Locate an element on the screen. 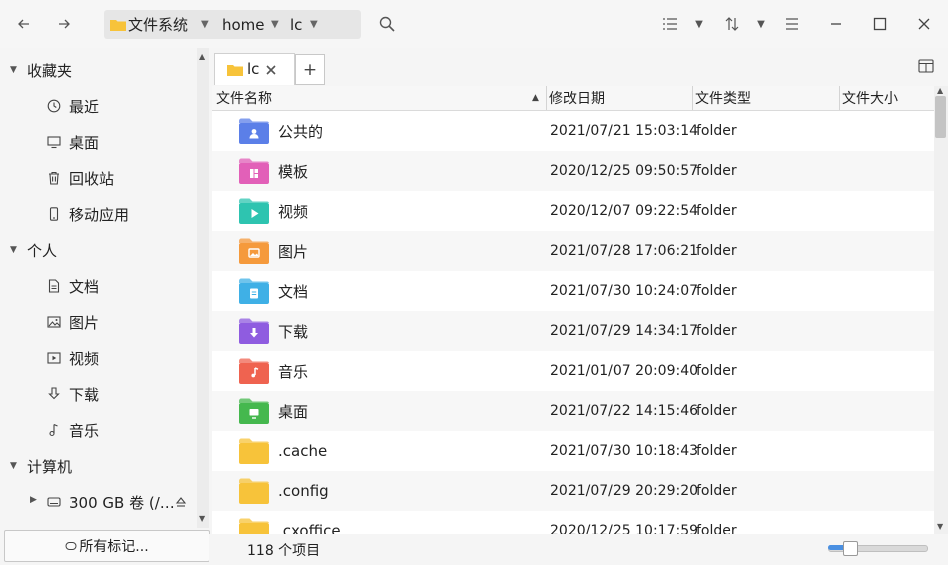  maximize-button is located at coordinates (880, 24).